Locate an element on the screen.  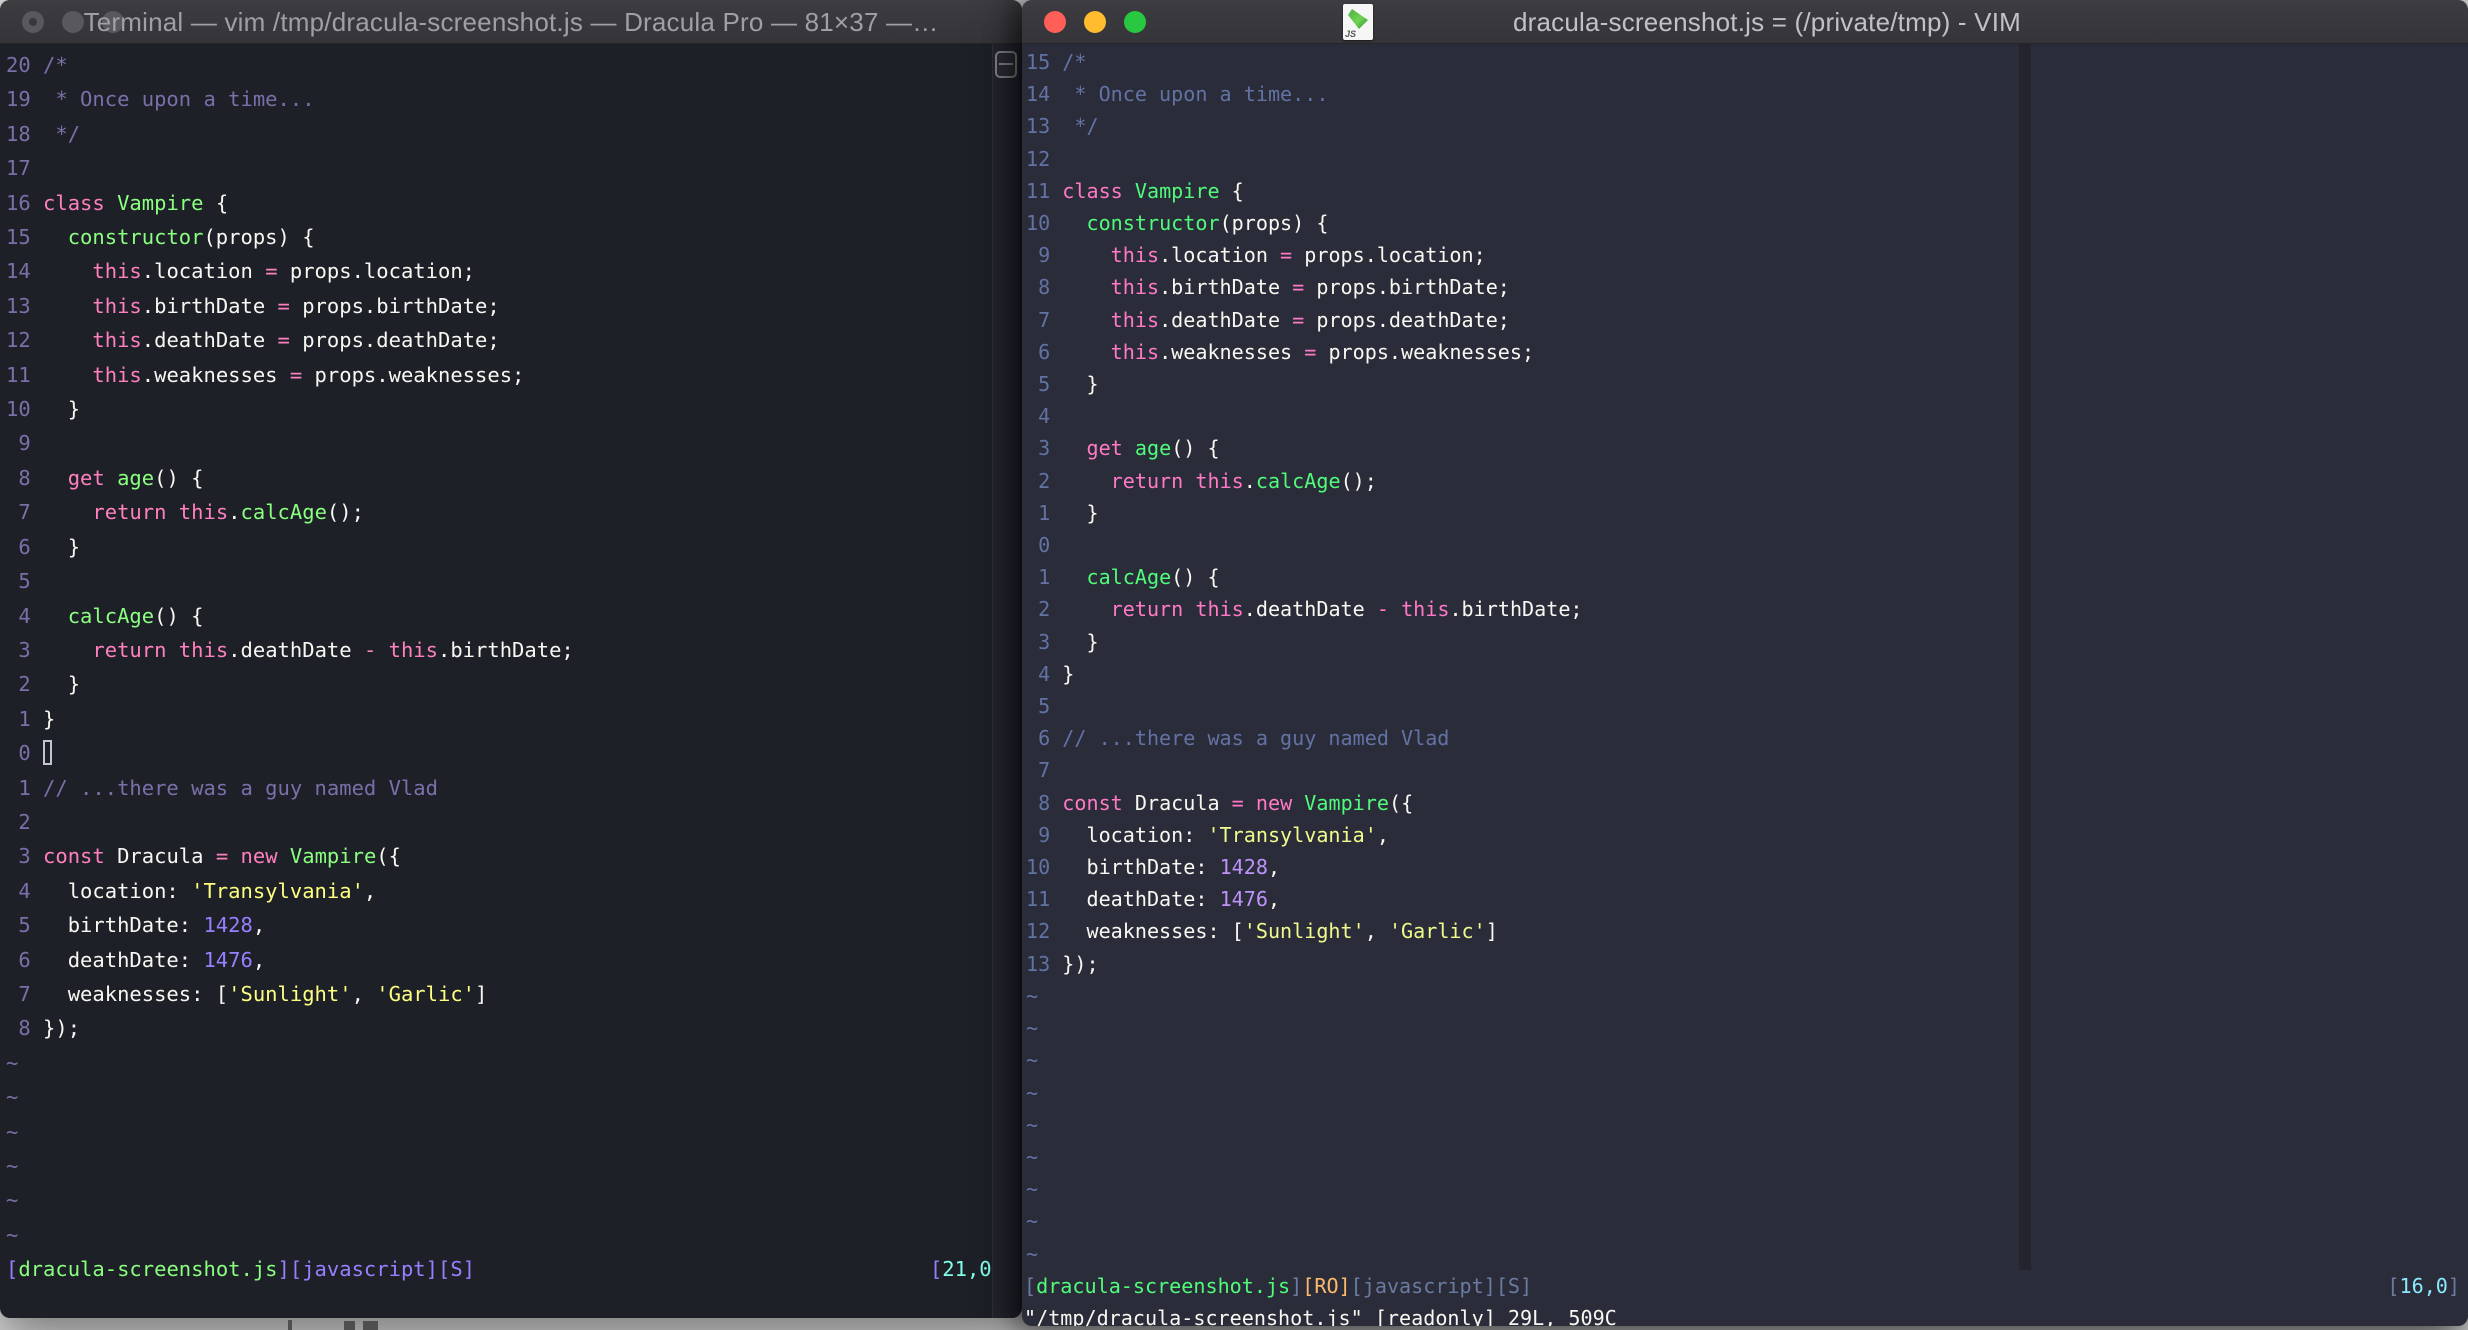
terminal-scrollbar is located at coordinates (1005, 681).